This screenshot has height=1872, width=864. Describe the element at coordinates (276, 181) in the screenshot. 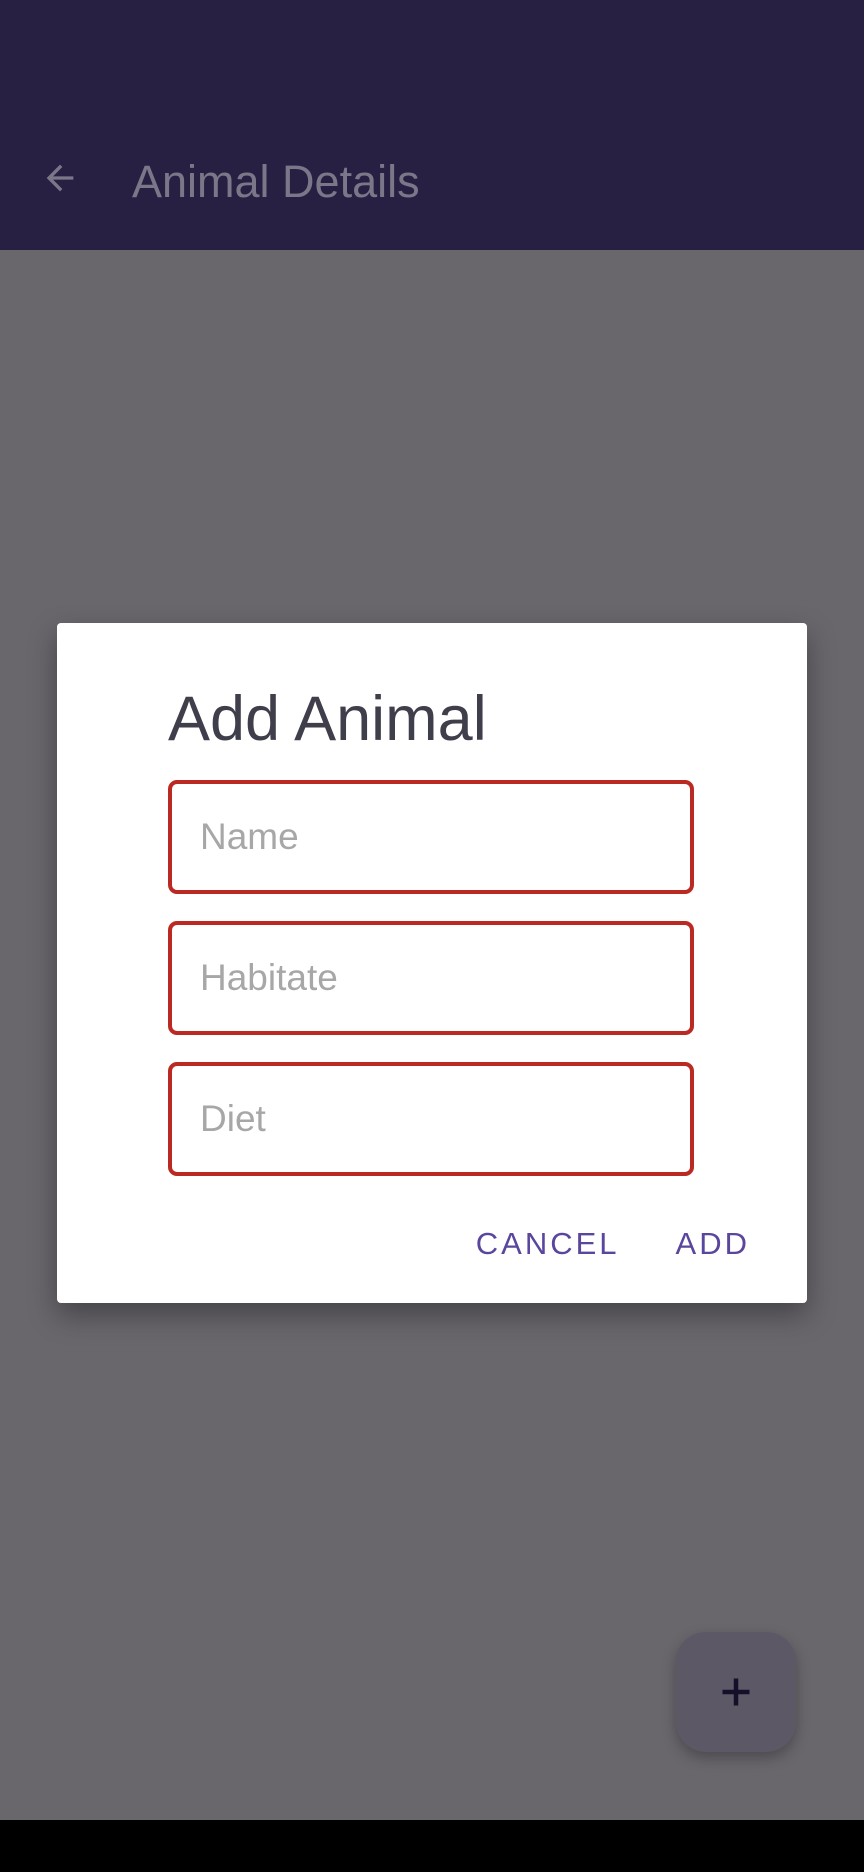

I see `page-title: Animal Details` at that location.